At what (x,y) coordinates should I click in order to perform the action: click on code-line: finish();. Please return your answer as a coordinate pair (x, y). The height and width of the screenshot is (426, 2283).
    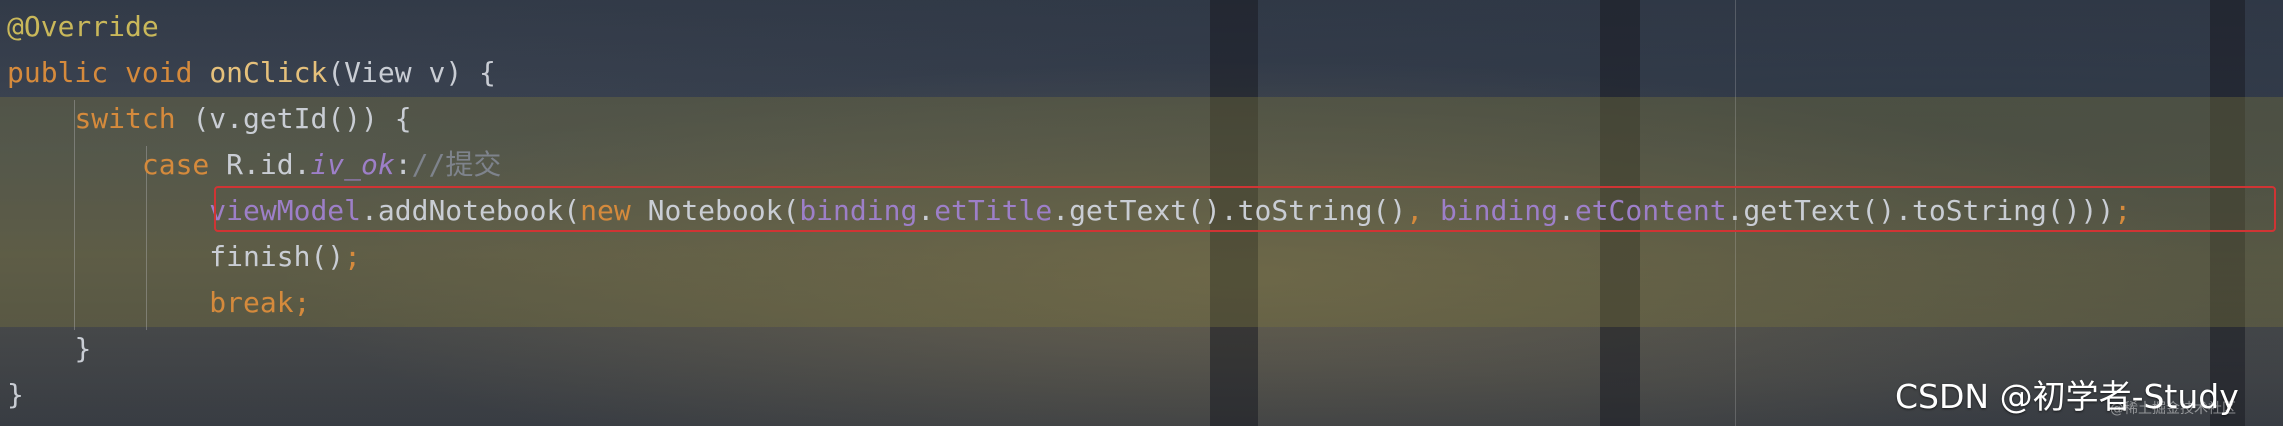
    Looking at the image, I should click on (1069, 257).